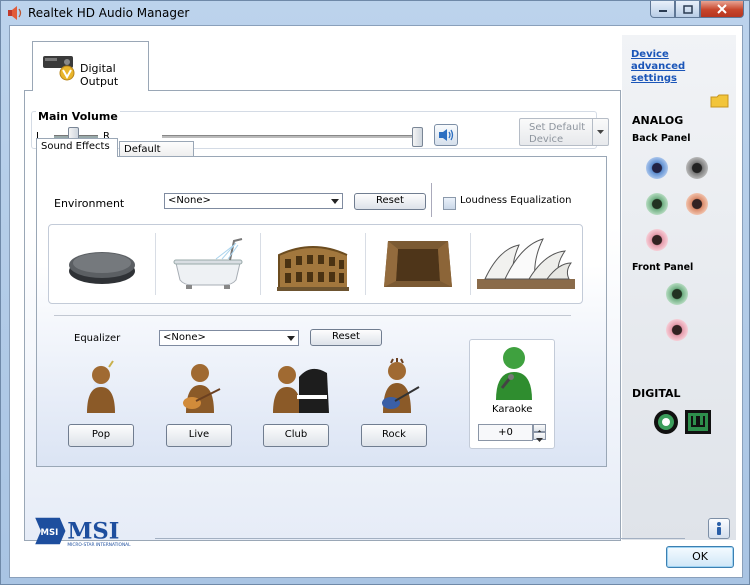  I want to click on mute-button, so click(446, 135).